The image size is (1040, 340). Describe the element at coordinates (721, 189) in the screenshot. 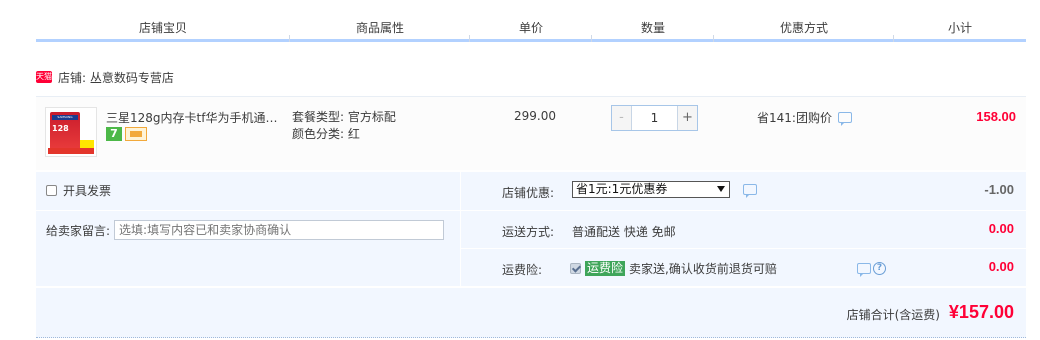

I see `chevron-down-icon` at that location.